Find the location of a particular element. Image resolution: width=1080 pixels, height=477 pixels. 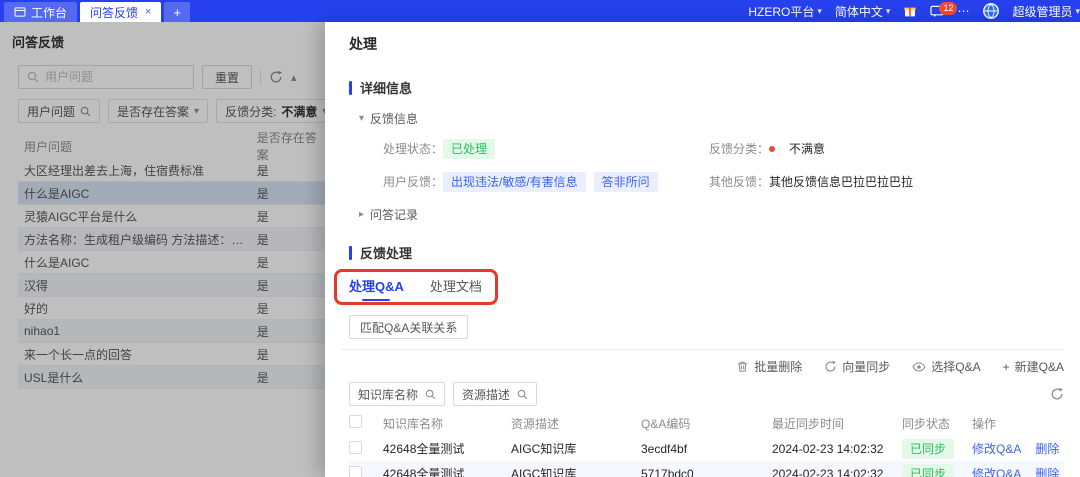

field-category: 反馈分类 不满意 is located at coordinates (892, 149).